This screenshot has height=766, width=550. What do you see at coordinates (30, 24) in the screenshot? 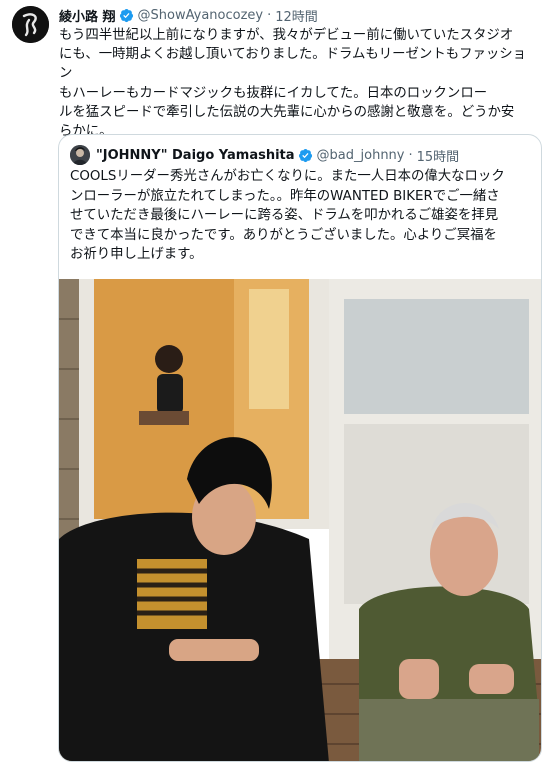
I see `author-avatar` at bounding box center [30, 24].